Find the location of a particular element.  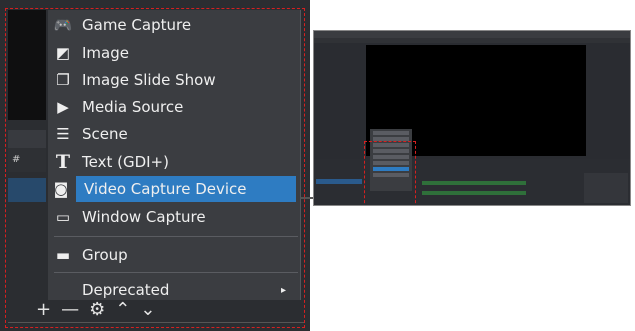

play-icon: ▶ is located at coordinates (63, 107).